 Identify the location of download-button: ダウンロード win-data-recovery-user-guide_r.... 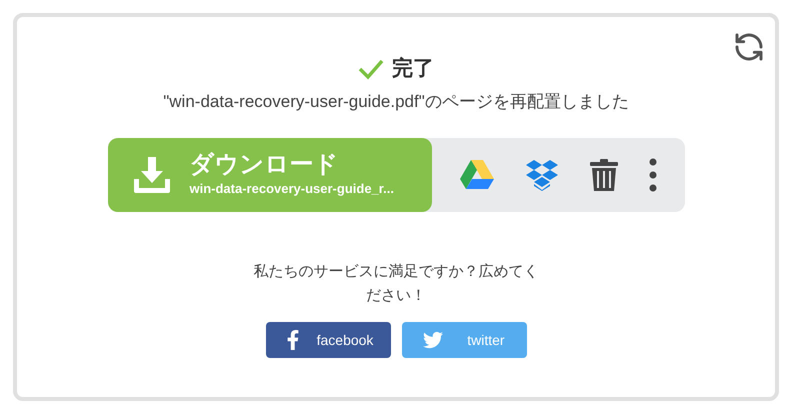
(270, 175).